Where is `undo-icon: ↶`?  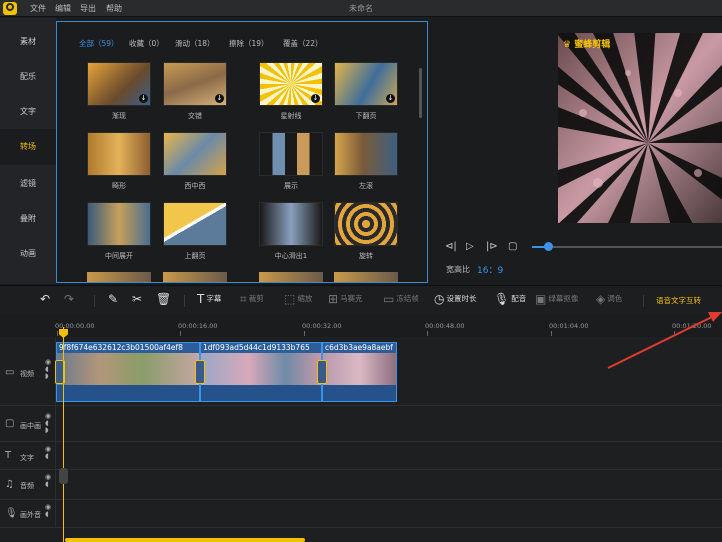
undo-icon: ↶ is located at coordinates (45, 299).